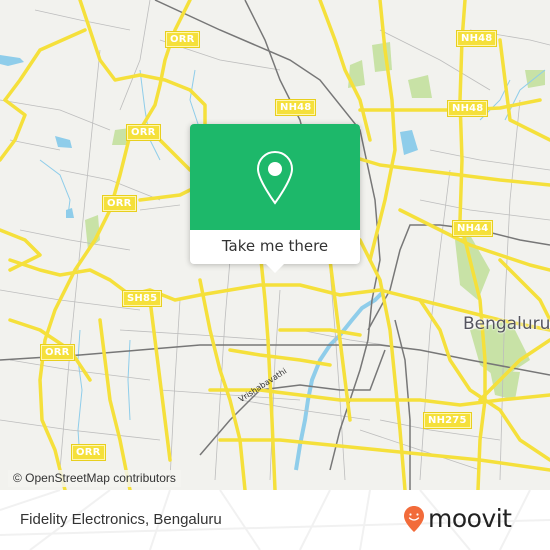 This screenshot has height=550, width=550. I want to click on take-me-there-button: Take me there, so click(275, 247).